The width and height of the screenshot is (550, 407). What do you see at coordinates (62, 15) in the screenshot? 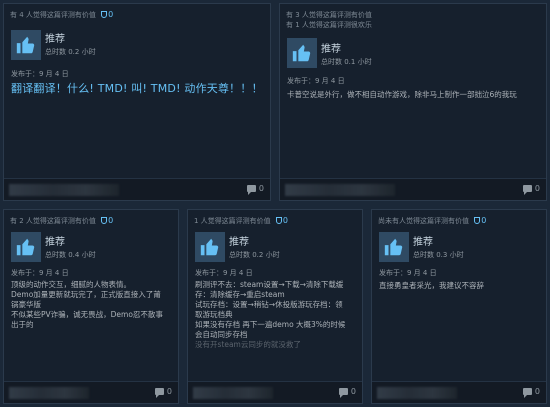
I see `helpful-count: 有 4 人觉得这篇评测有价值 0` at bounding box center [62, 15].